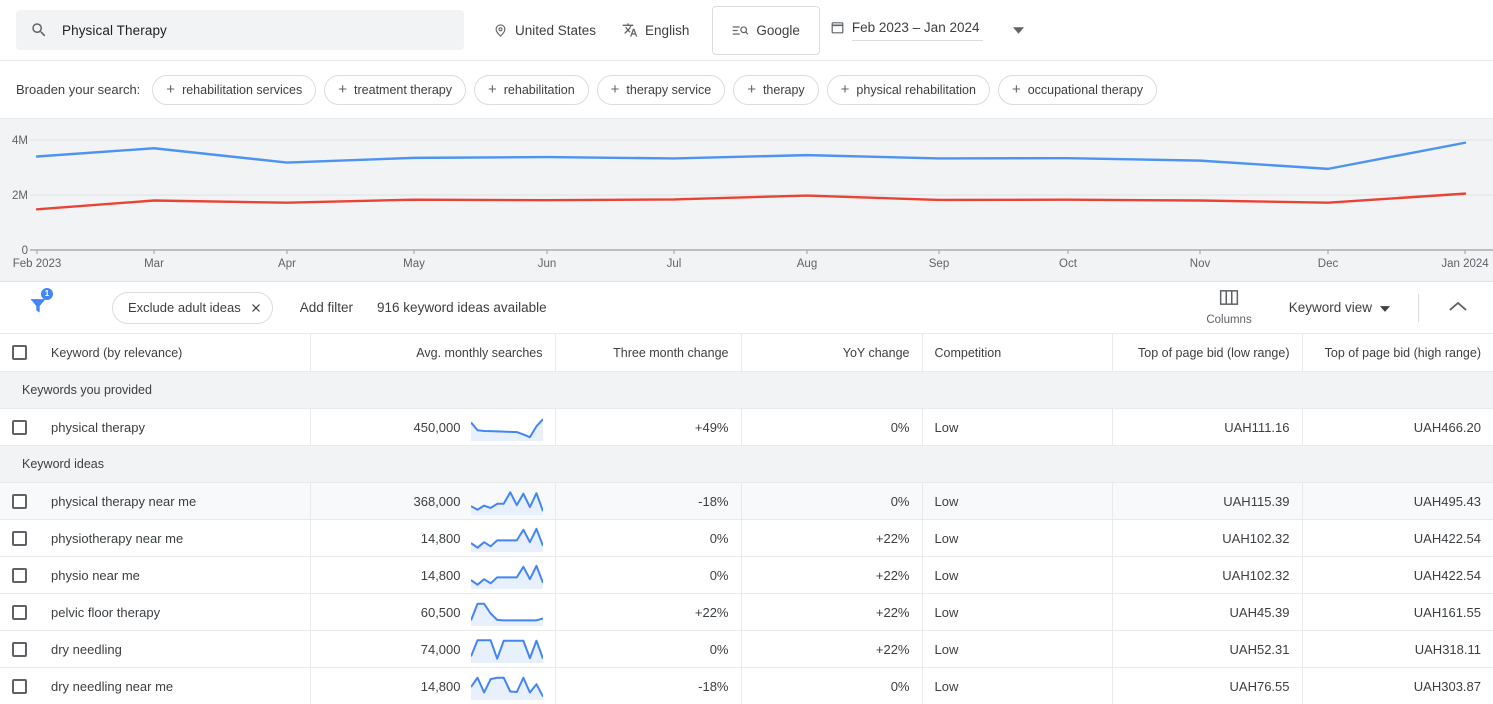  Describe the element at coordinates (154, 264) in the screenshot. I see `chart-x-tick-label: Mar` at that location.